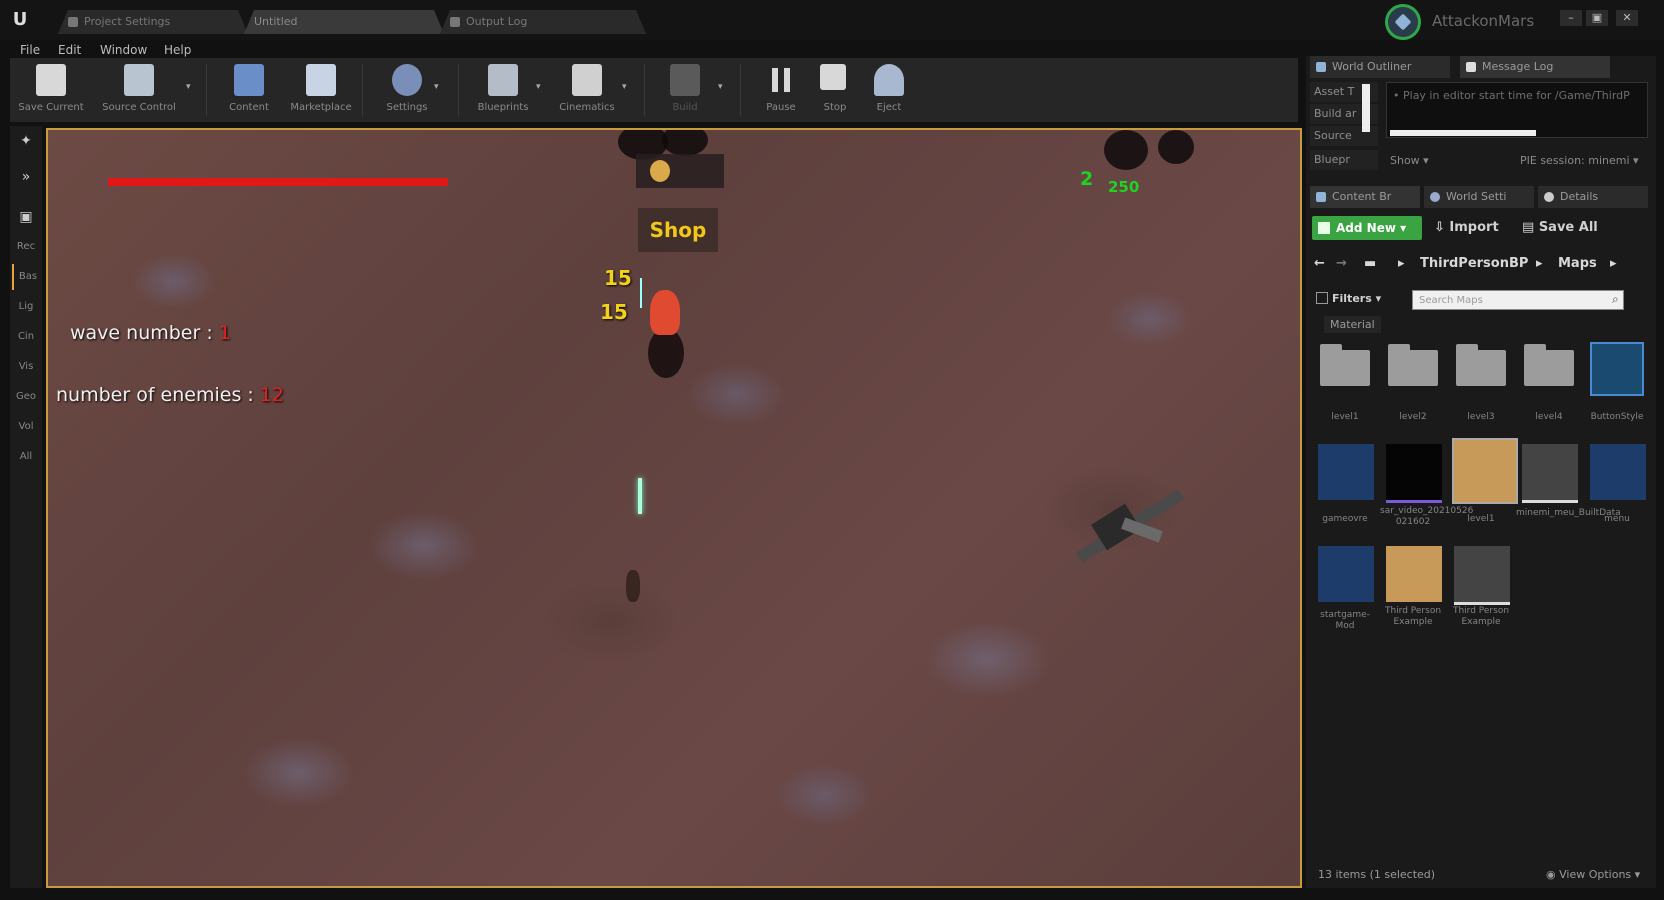  I want to click on settings-icon, so click(407, 80).